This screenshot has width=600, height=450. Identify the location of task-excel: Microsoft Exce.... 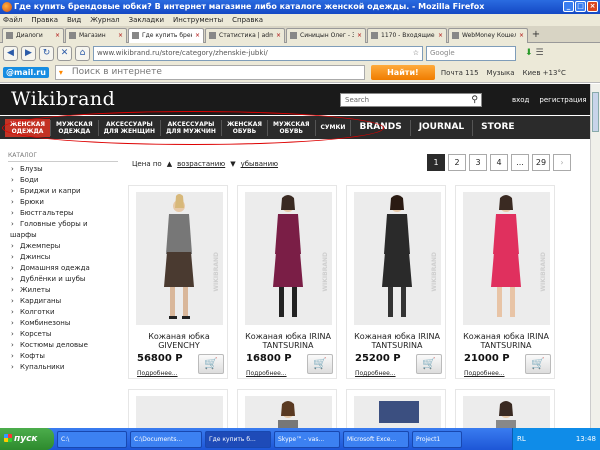
(376, 439).